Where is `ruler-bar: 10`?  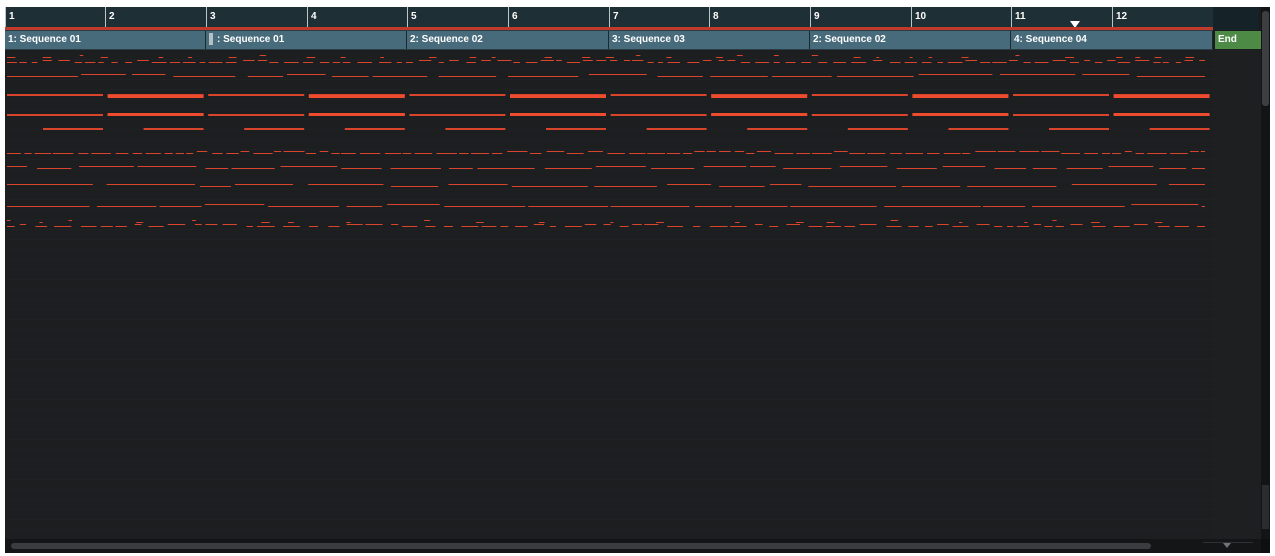
ruler-bar: 10 is located at coordinates (961, 17).